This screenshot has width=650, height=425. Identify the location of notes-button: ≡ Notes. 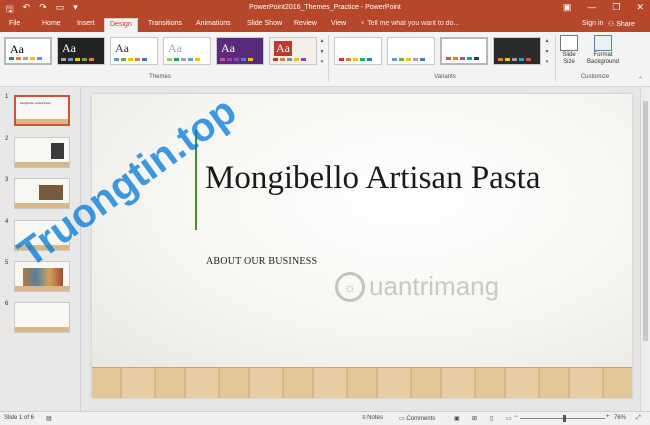
(372, 418).